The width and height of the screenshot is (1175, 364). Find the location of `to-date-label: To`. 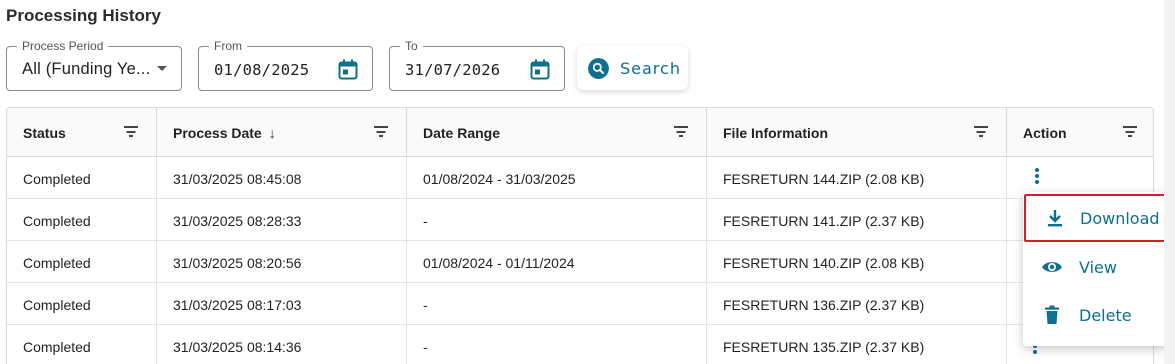

to-date-label: To is located at coordinates (411, 46).